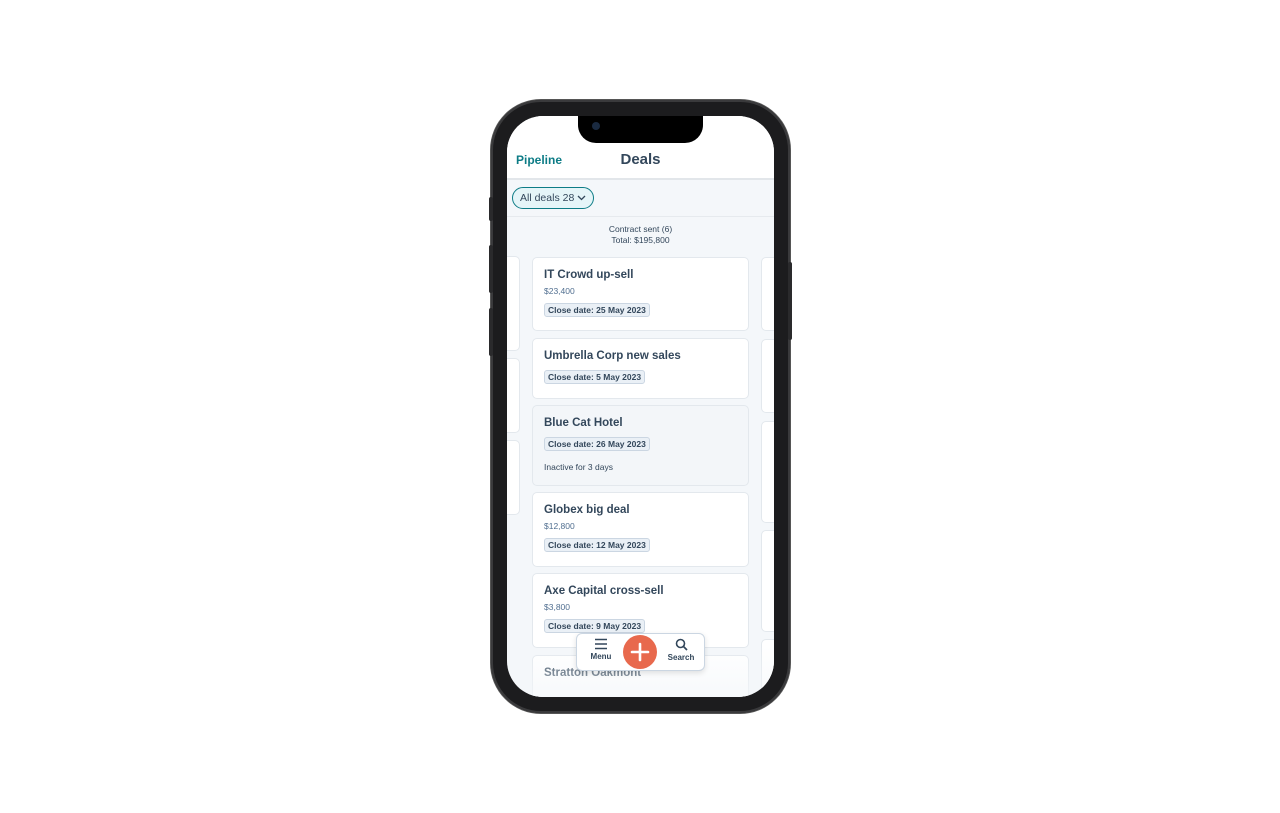 The width and height of the screenshot is (1280, 813). What do you see at coordinates (578, 467) in the screenshot?
I see `inactive-note: Inactive for 3 days` at bounding box center [578, 467].